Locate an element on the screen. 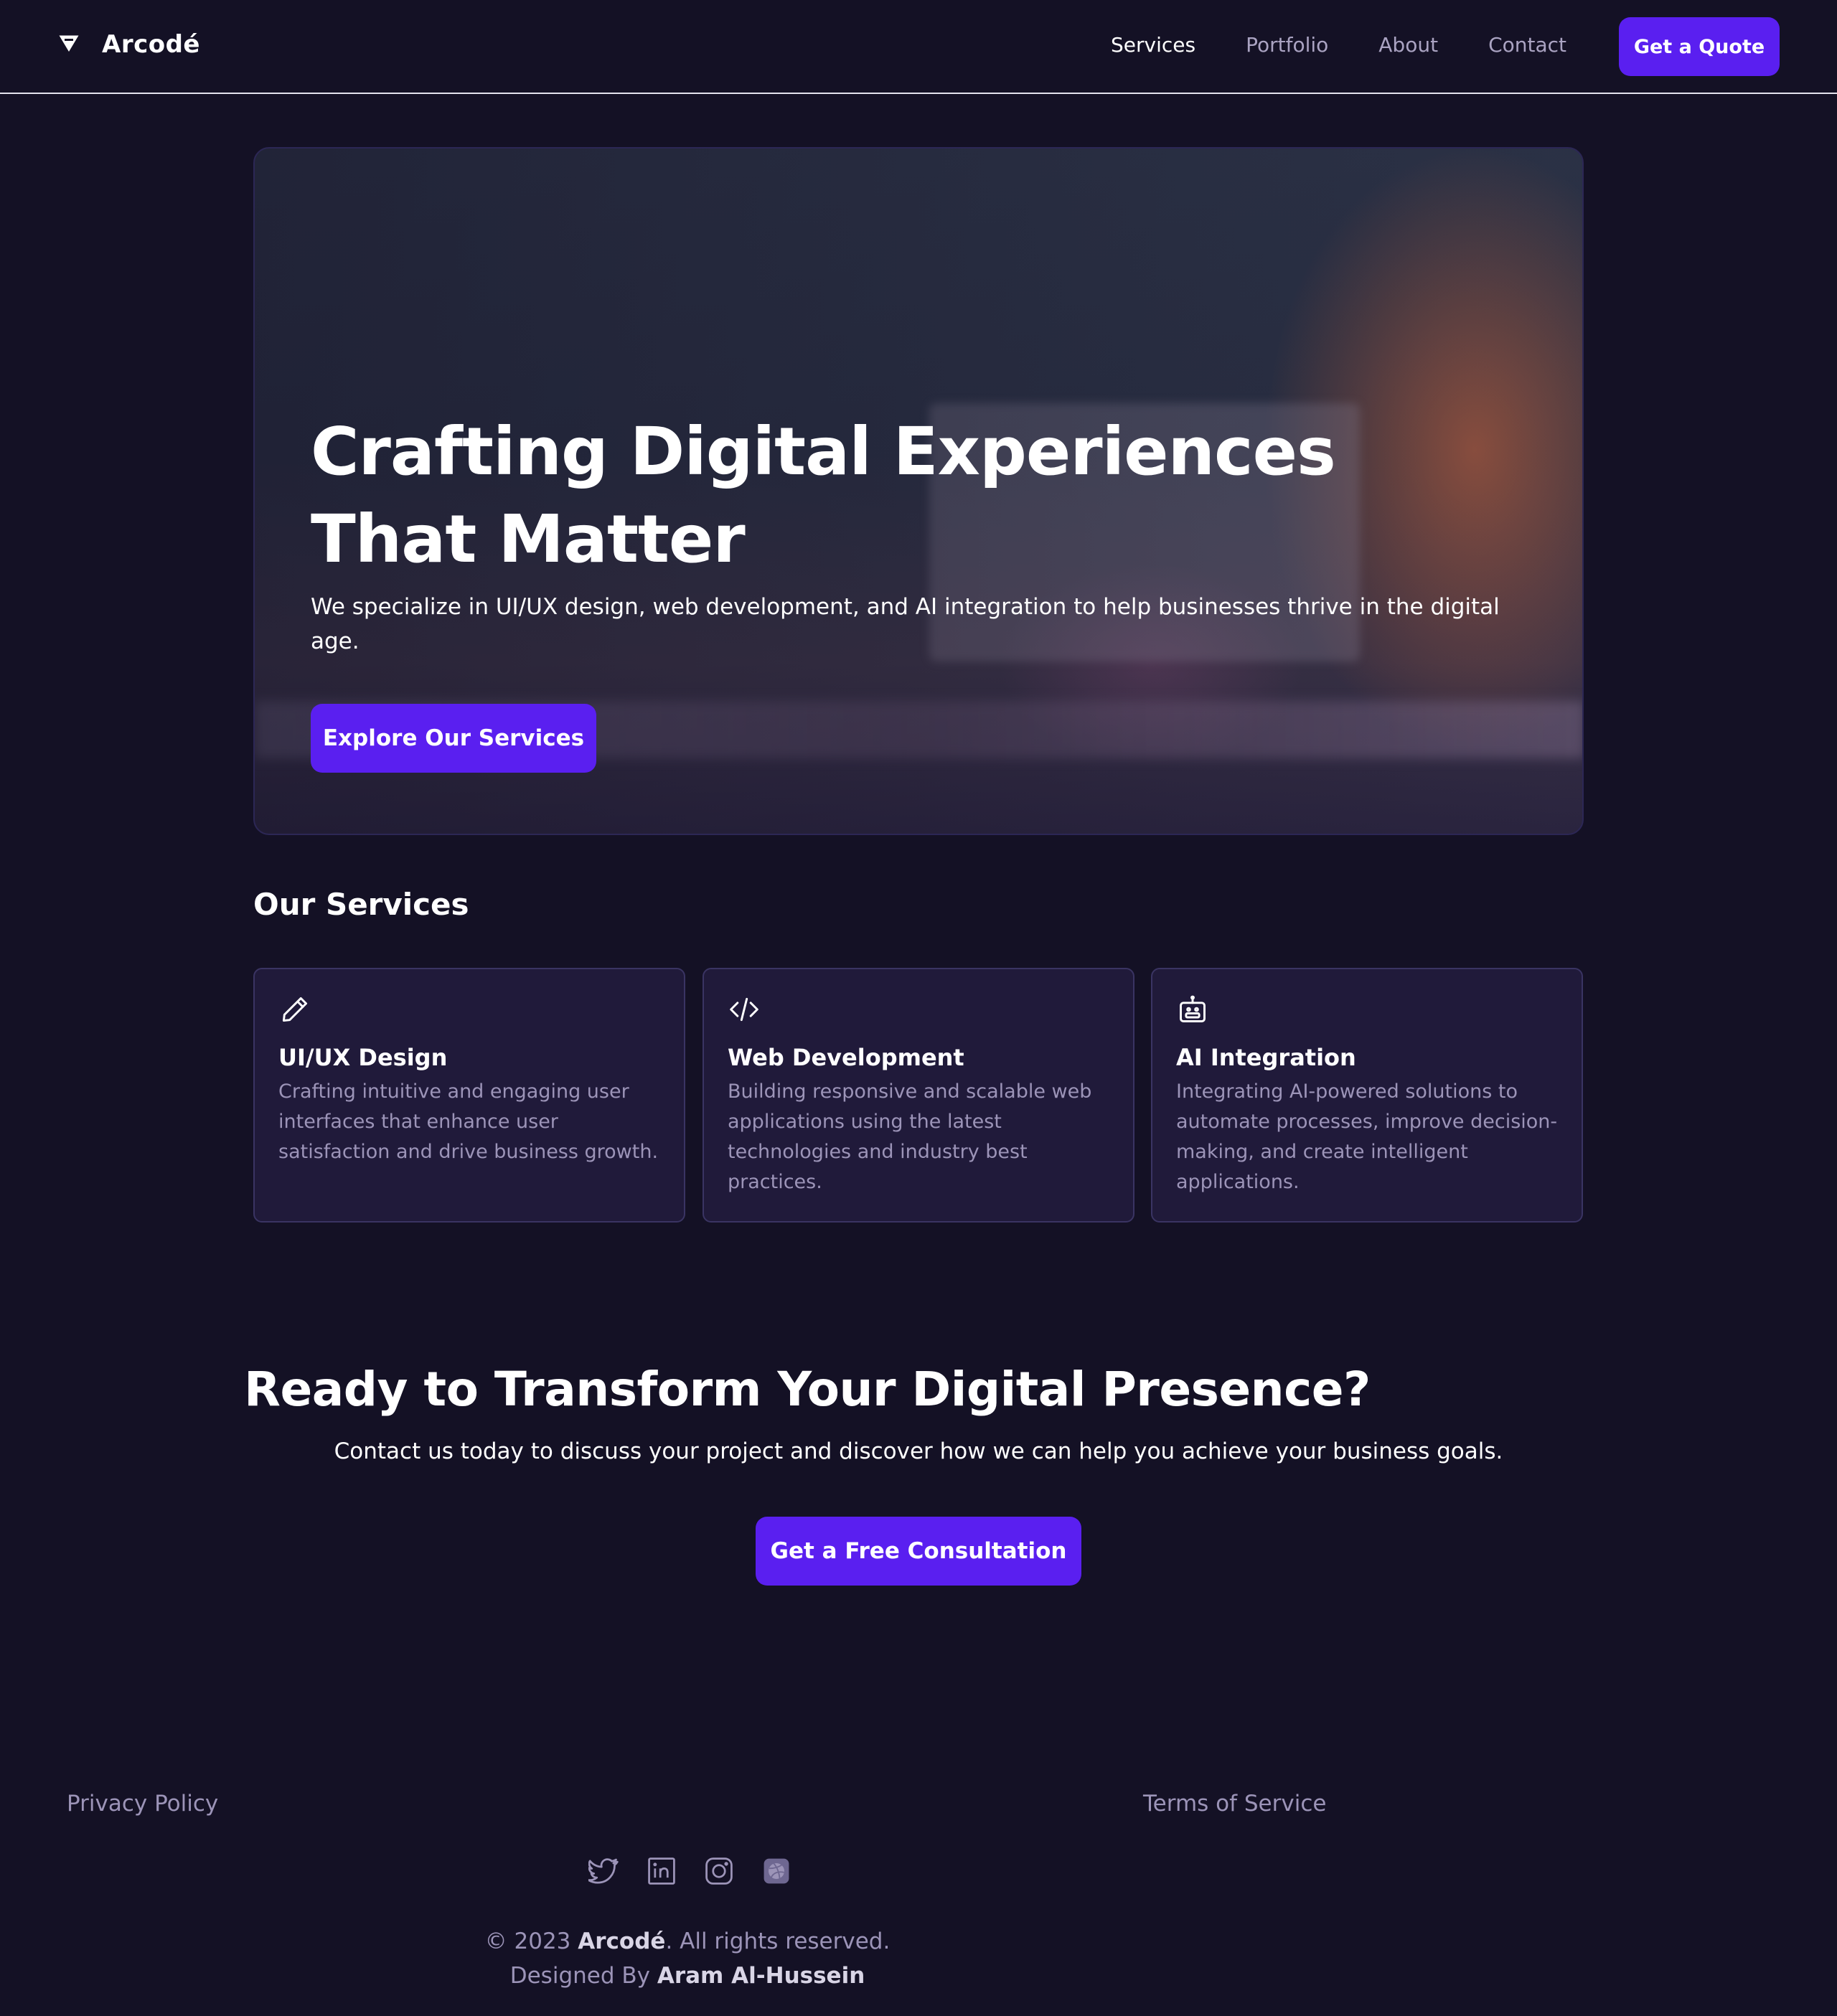 The image size is (1837, 2016). copyright-brand: Arcodé is located at coordinates (622, 1941).